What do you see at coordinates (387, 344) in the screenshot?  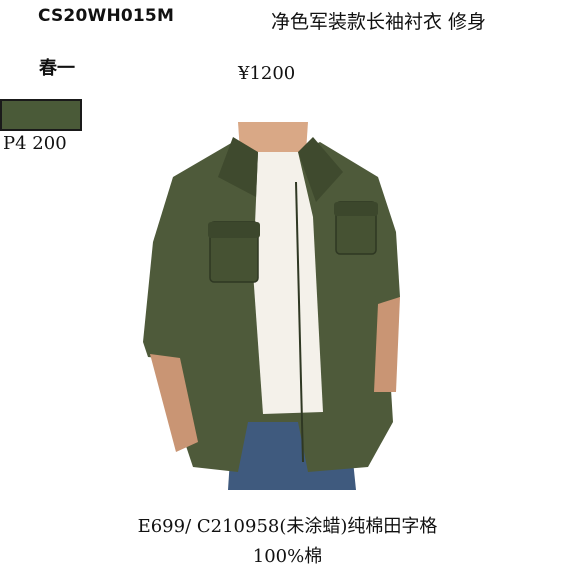 I see `right-forearm` at bounding box center [387, 344].